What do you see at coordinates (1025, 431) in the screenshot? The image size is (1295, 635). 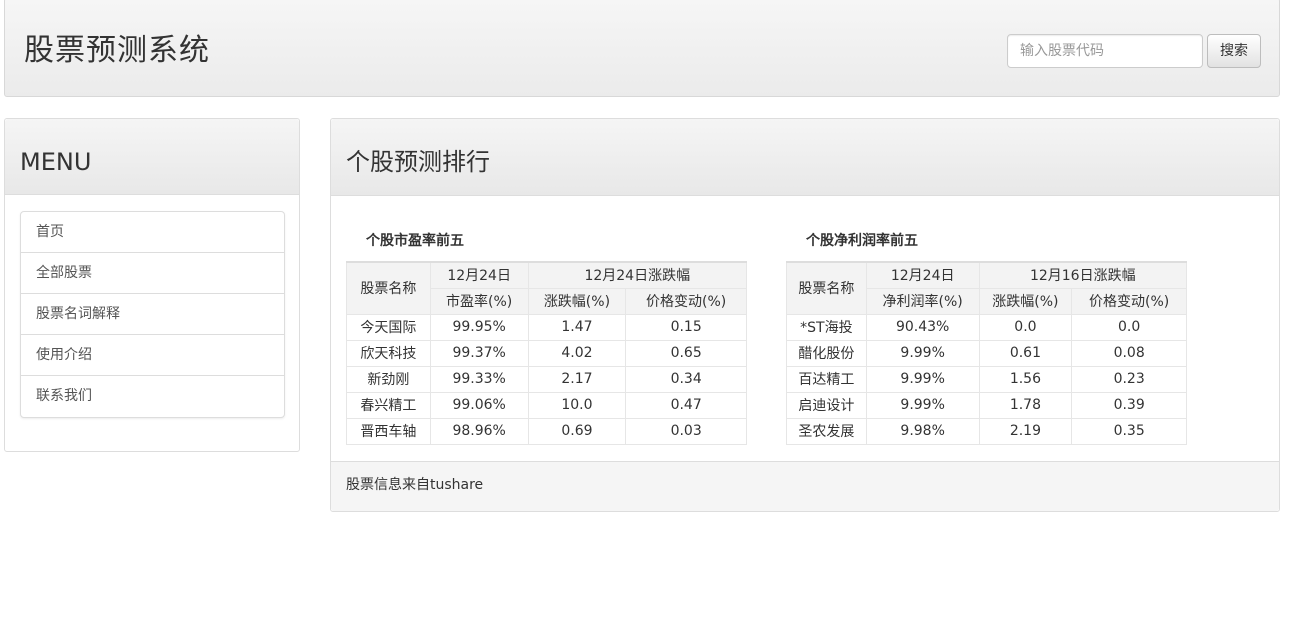 I see `change-pct-value: 2.19` at bounding box center [1025, 431].